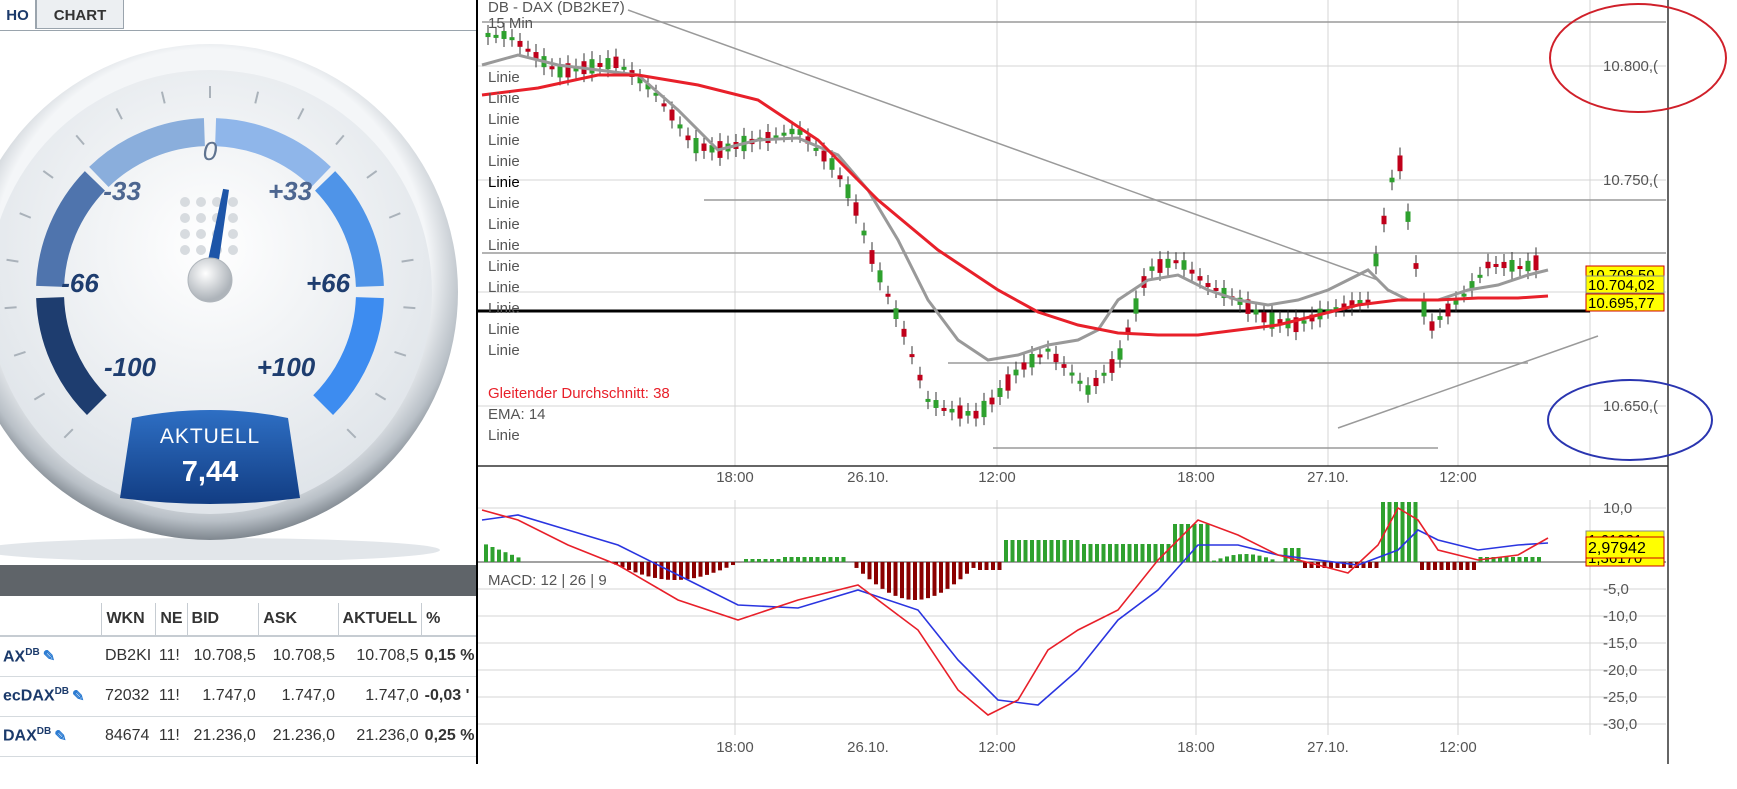 This screenshot has width=1737, height=789. Describe the element at coordinates (129, 619) in the screenshot. I see `col-header-wkn: WKN` at that location.